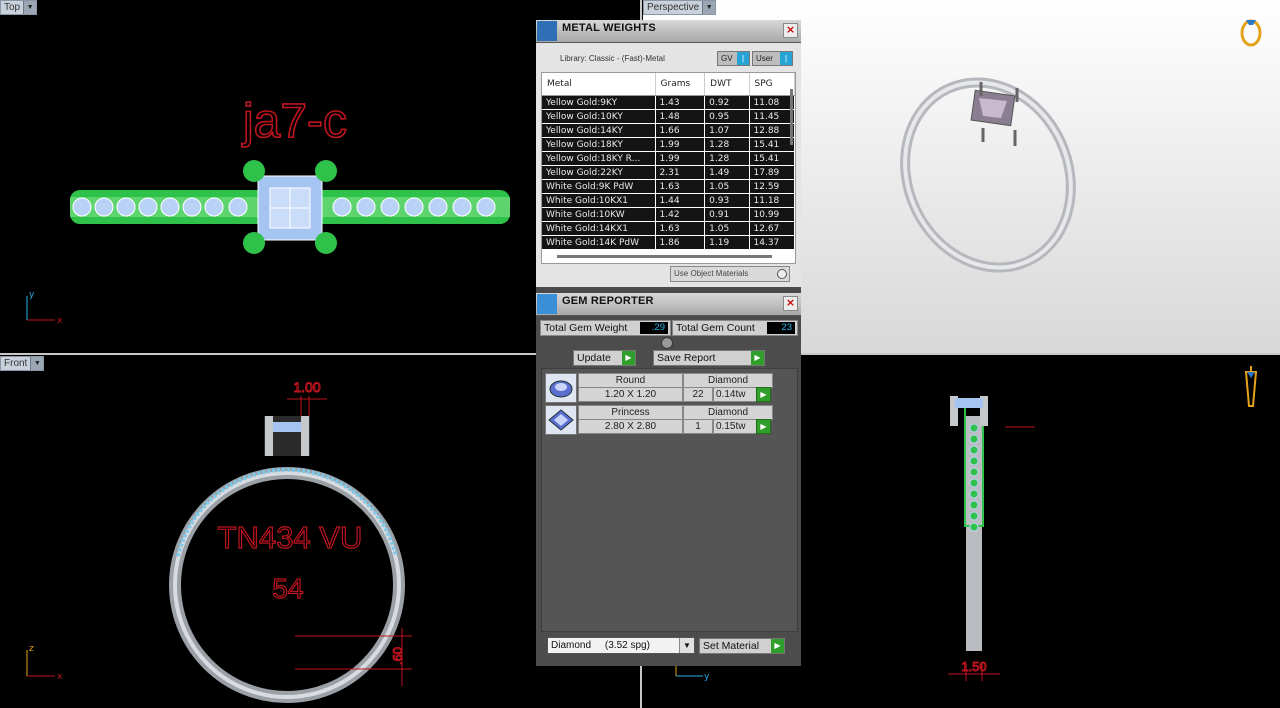 This screenshot has height=708, width=1280. What do you see at coordinates (668, 31) in the screenshot?
I see `metal-weights-header: METAL WEIGHTS ×` at bounding box center [668, 31].